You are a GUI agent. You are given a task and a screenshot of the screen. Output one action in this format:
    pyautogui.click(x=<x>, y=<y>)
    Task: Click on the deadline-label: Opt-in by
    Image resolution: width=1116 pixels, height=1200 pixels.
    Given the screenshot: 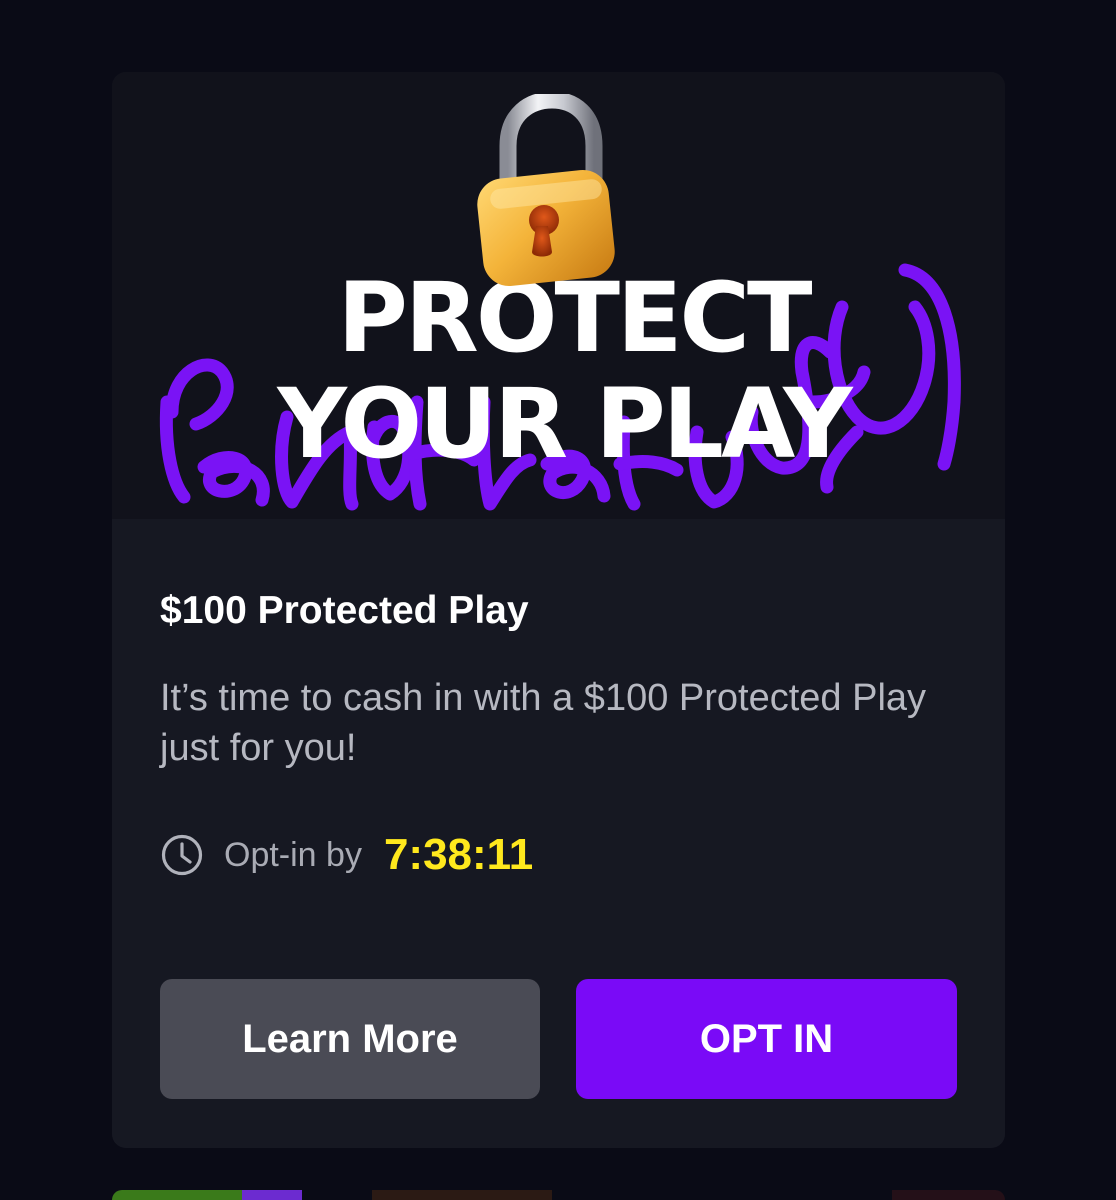 What is the action you would take?
    pyautogui.click(x=293, y=854)
    